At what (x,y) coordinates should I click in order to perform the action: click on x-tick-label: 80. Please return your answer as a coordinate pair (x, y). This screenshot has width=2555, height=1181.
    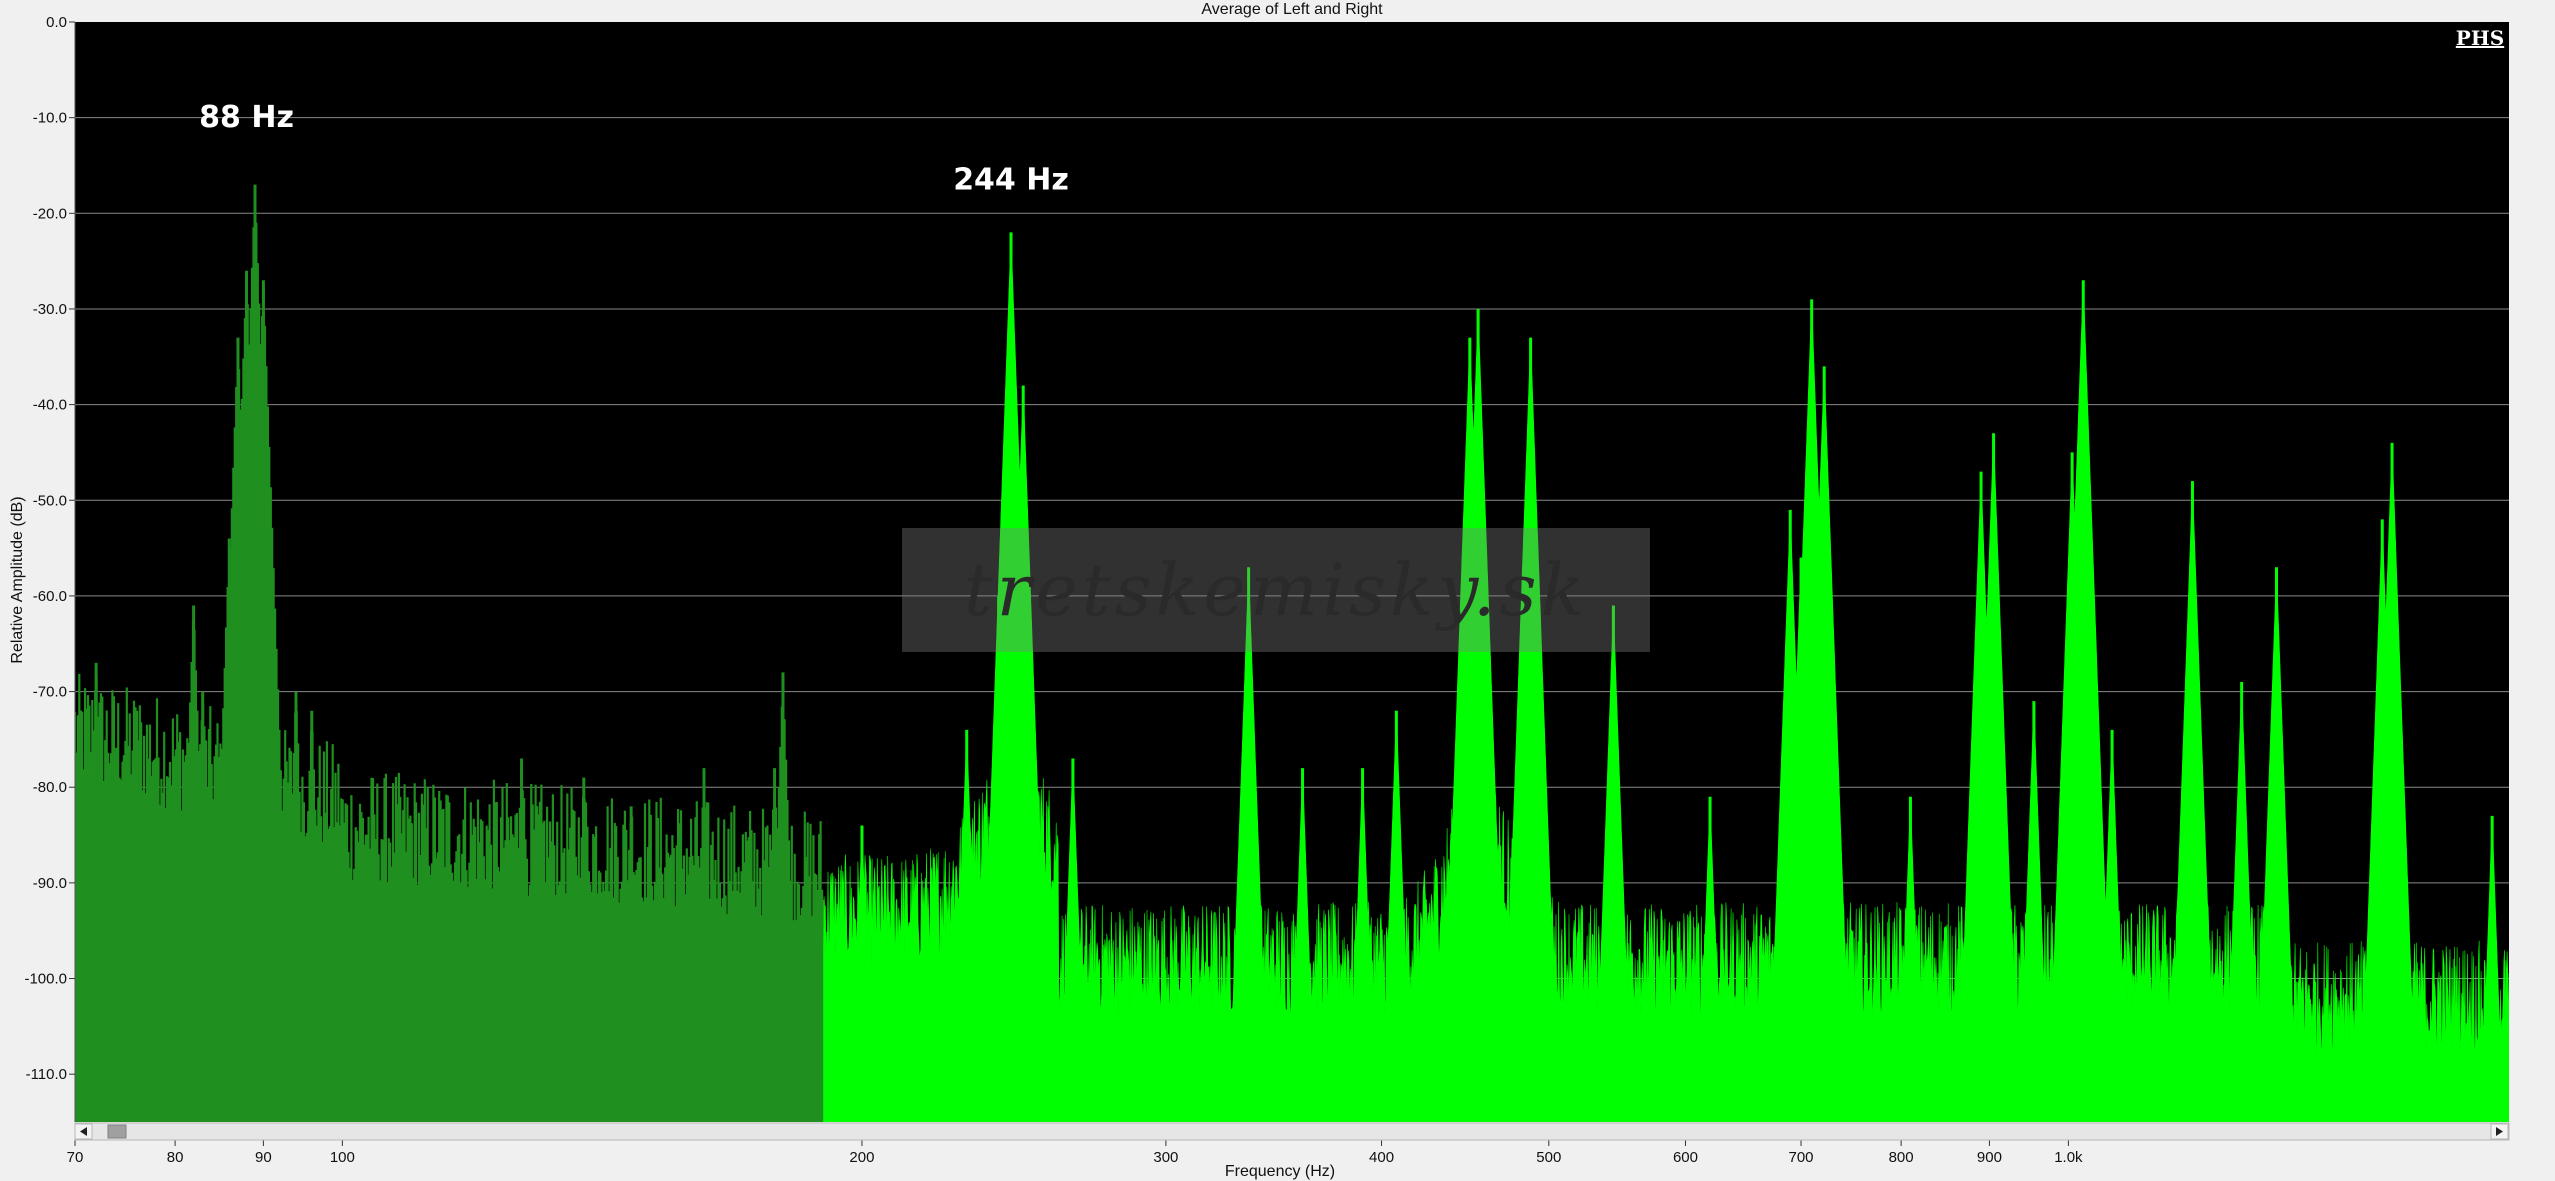
    Looking at the image, I should click on (175, 1157).